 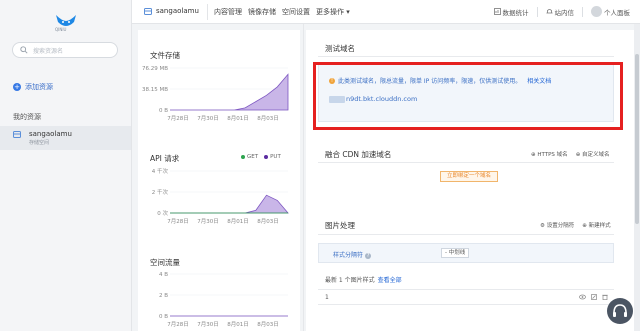 I want to click on nav-right: 数据统计 站内信 个人面板, so click(x=561, y=11).